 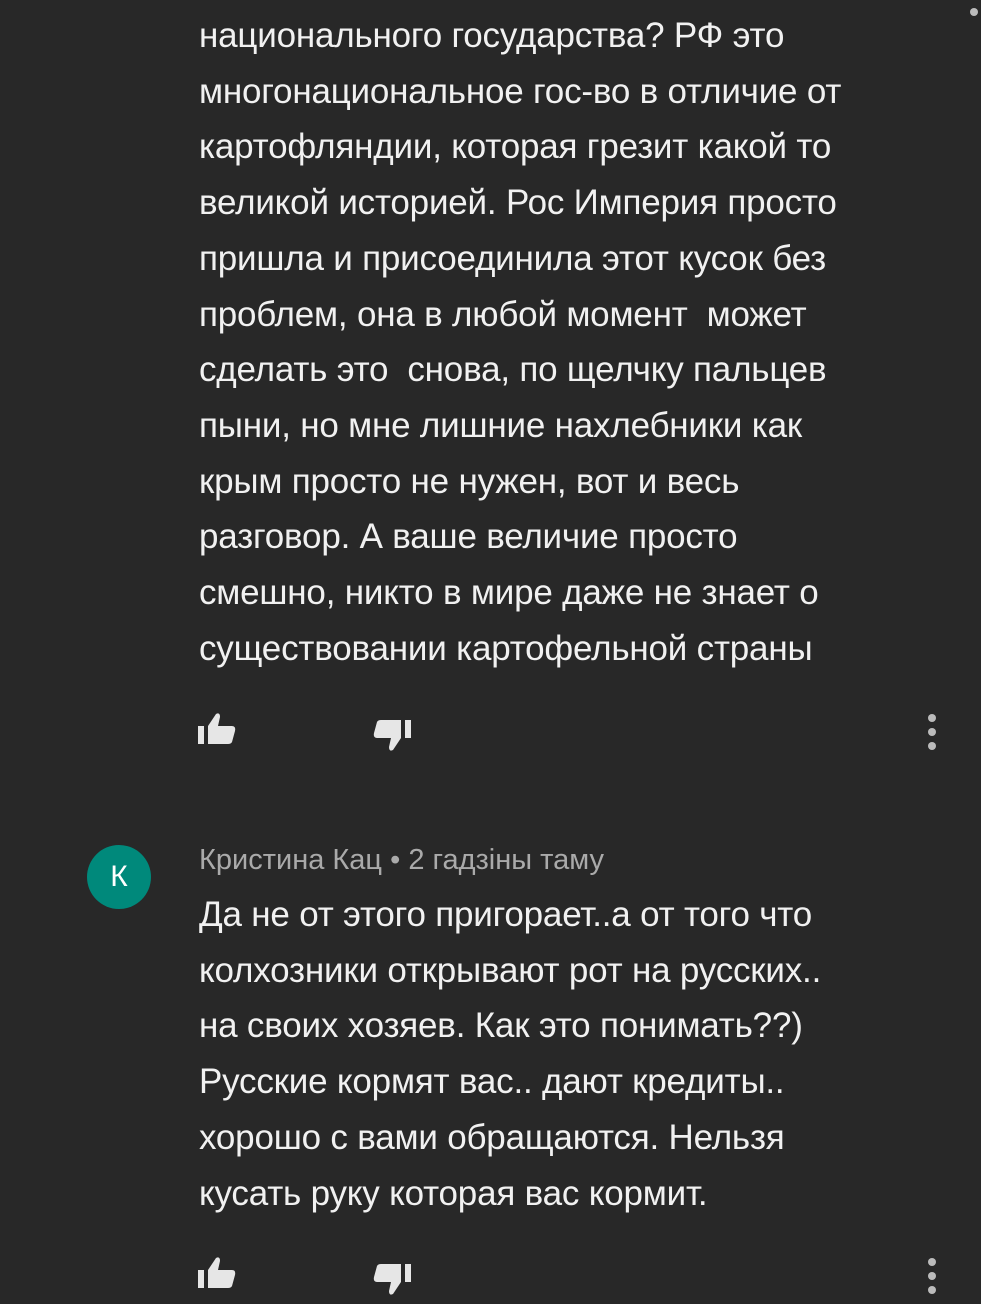 What do you see at coordinates (518, 203) in the screenshot?
I see `comment-1-line: великой историей. Рос Империя просто` at bounding box center [518, 203].